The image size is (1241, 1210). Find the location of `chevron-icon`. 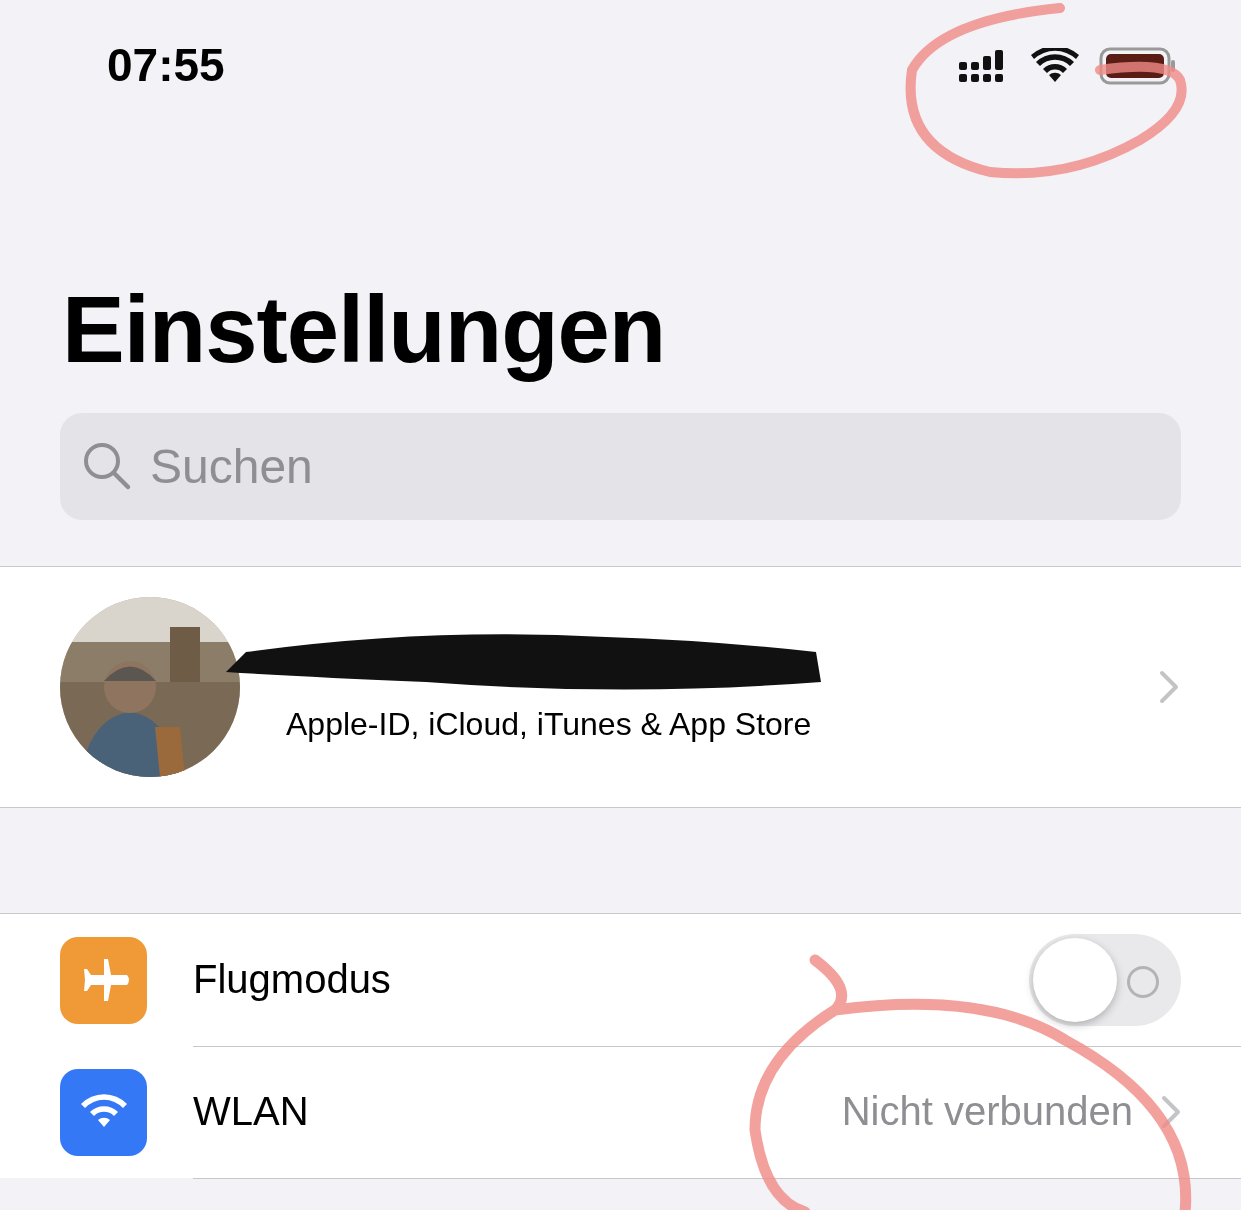

chevron-icon is located at coordinates (1169, 687).